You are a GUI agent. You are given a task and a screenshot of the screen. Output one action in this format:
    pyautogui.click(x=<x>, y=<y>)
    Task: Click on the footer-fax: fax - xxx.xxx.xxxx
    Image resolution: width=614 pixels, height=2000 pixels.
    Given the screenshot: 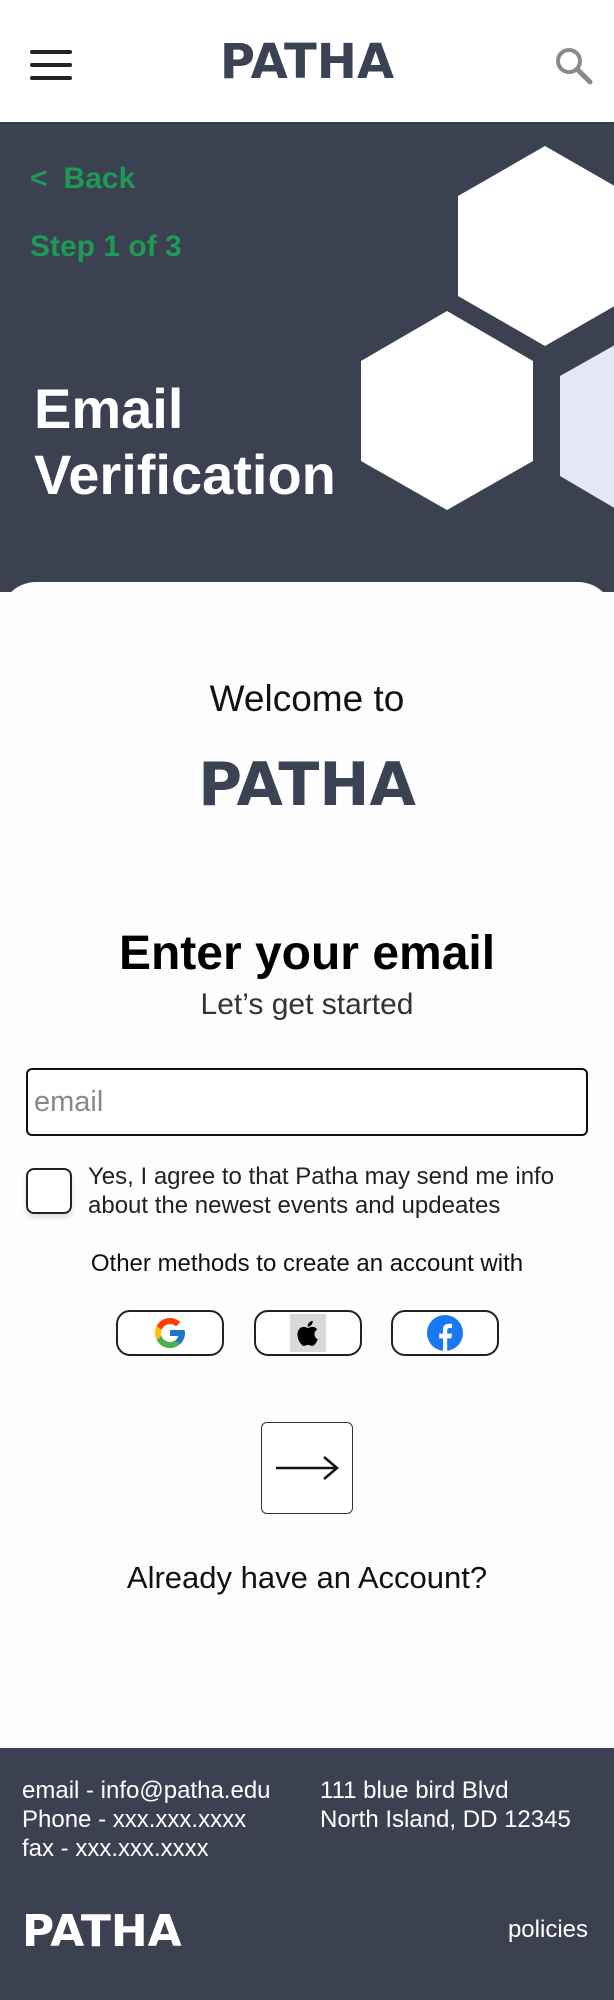 What is the action you would take?
    pyautogui.click(x=115, y=1848)
    